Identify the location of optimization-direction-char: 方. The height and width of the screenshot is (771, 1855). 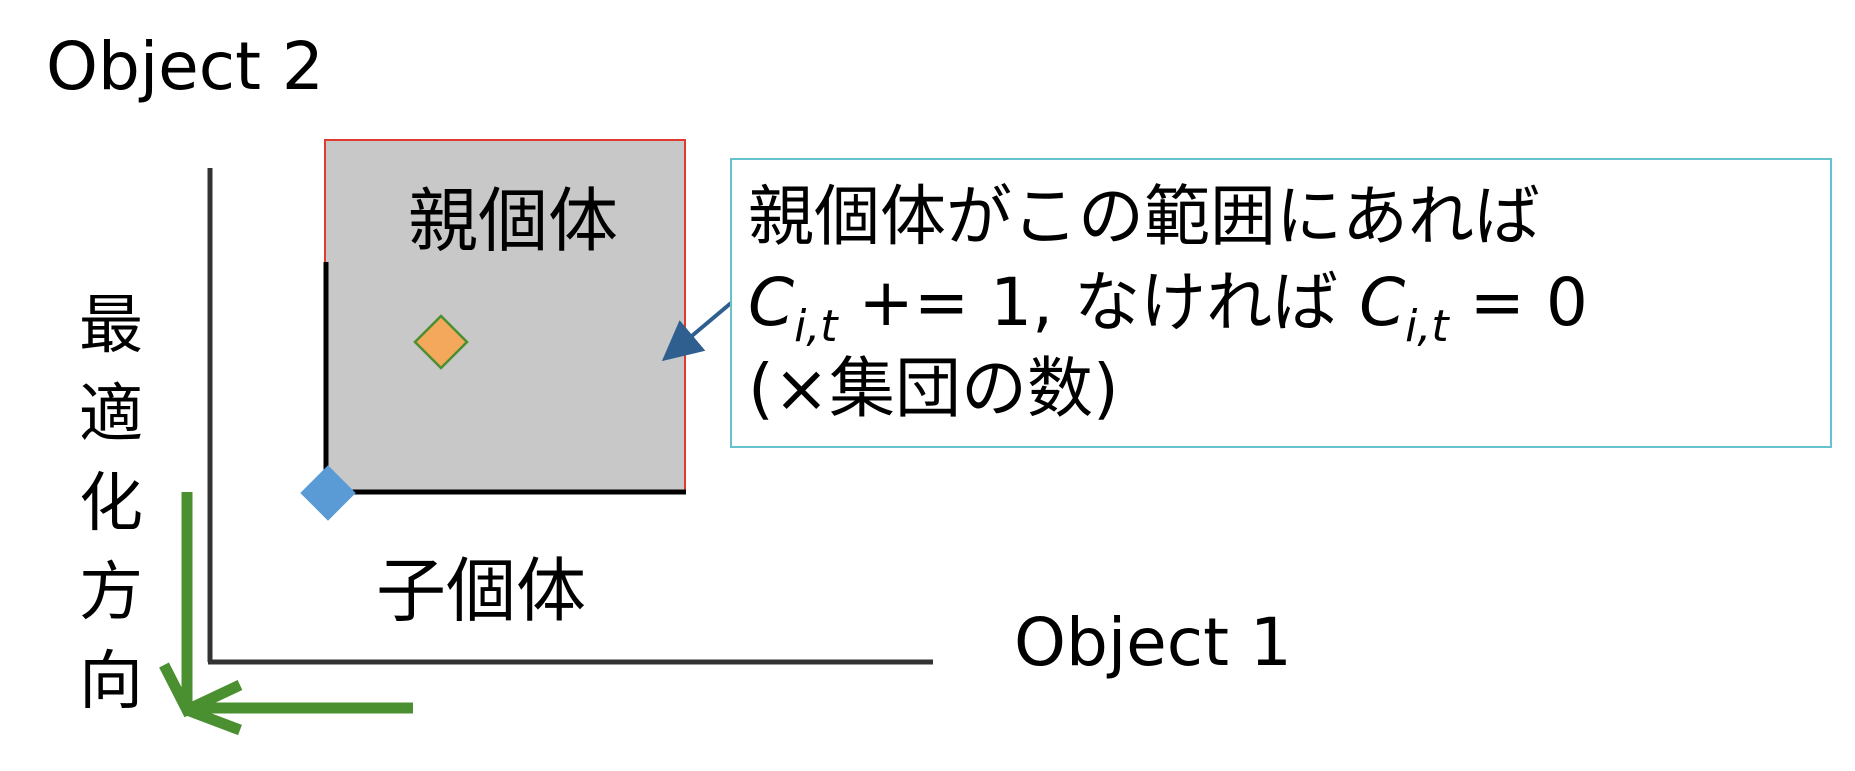
(111, 593).